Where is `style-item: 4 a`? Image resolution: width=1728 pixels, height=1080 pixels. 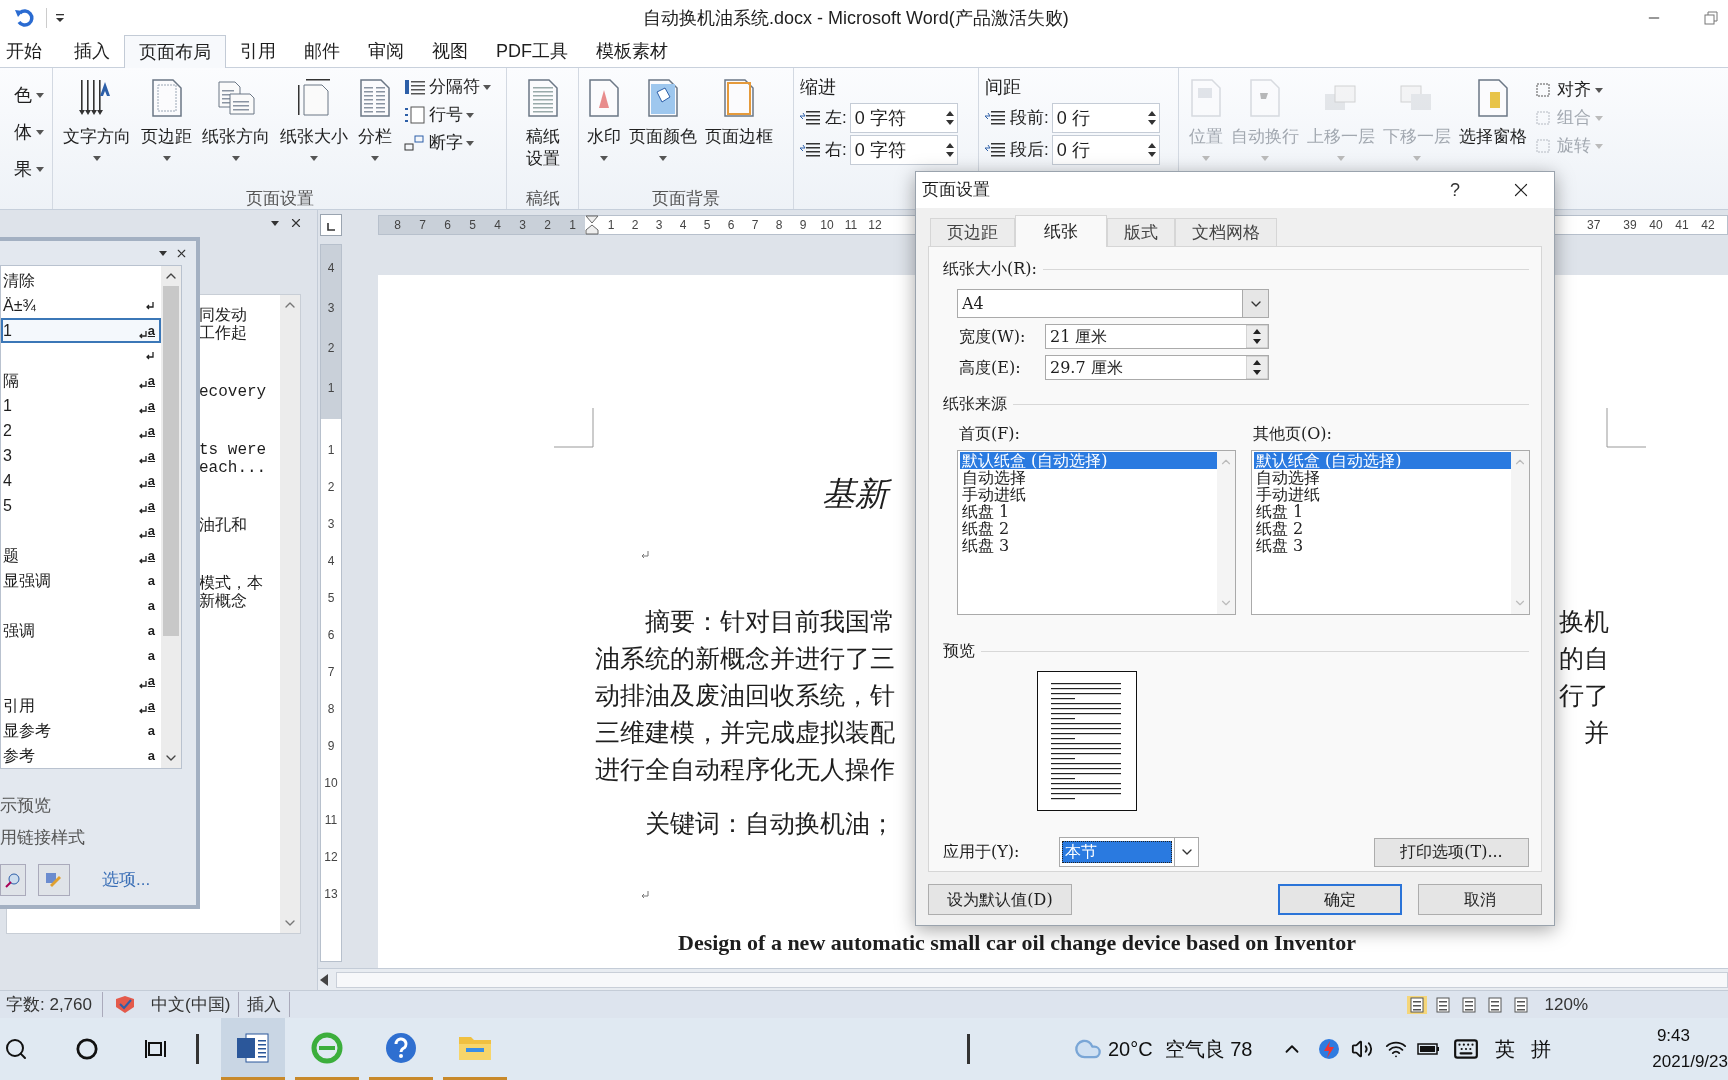 style-item: 4 a is located at coordinates (81, 480).